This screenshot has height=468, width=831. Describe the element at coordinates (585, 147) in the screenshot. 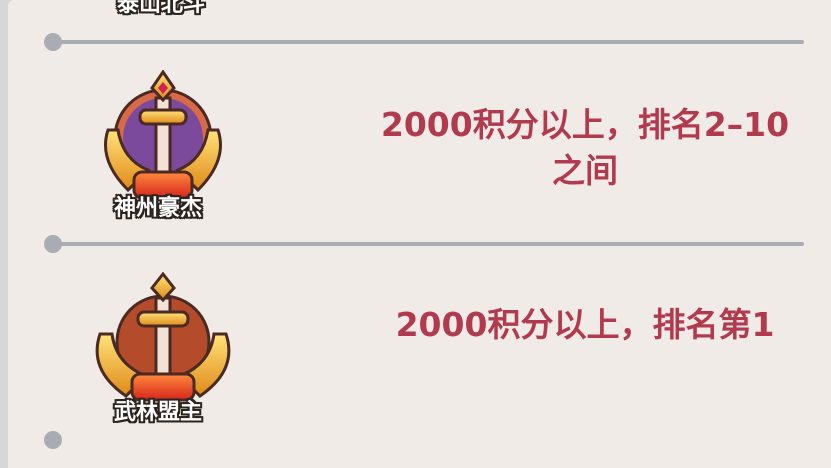

I see `rank-requirement: 2000积分以上，排名2–10之间` at that location.